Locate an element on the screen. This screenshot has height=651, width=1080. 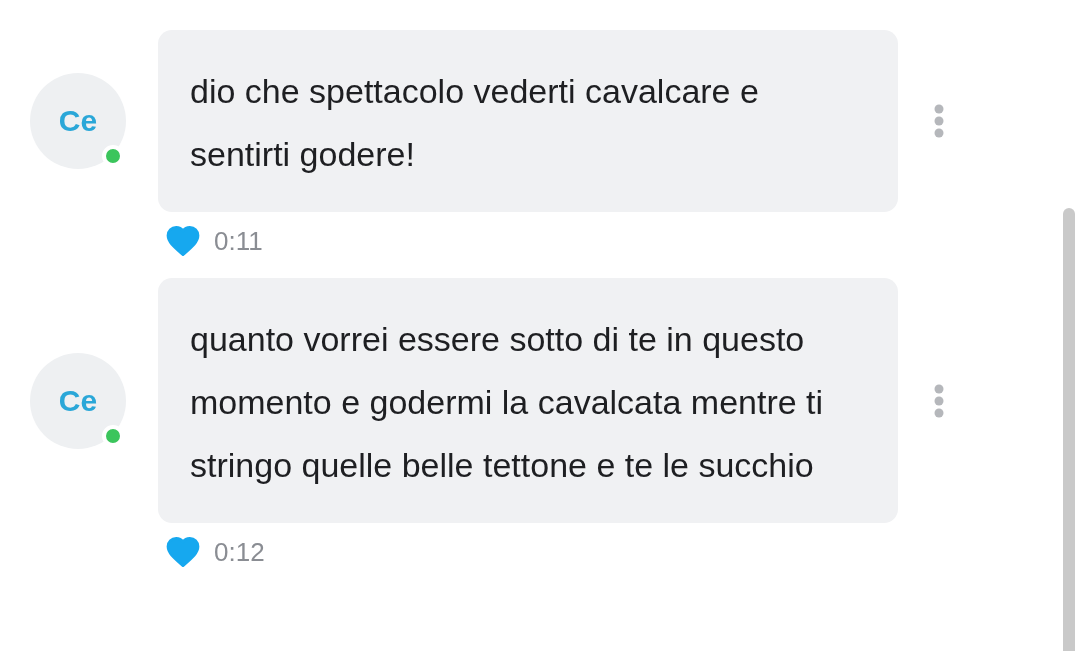
message-time: 0:12 is located at coordinates (239, 552).